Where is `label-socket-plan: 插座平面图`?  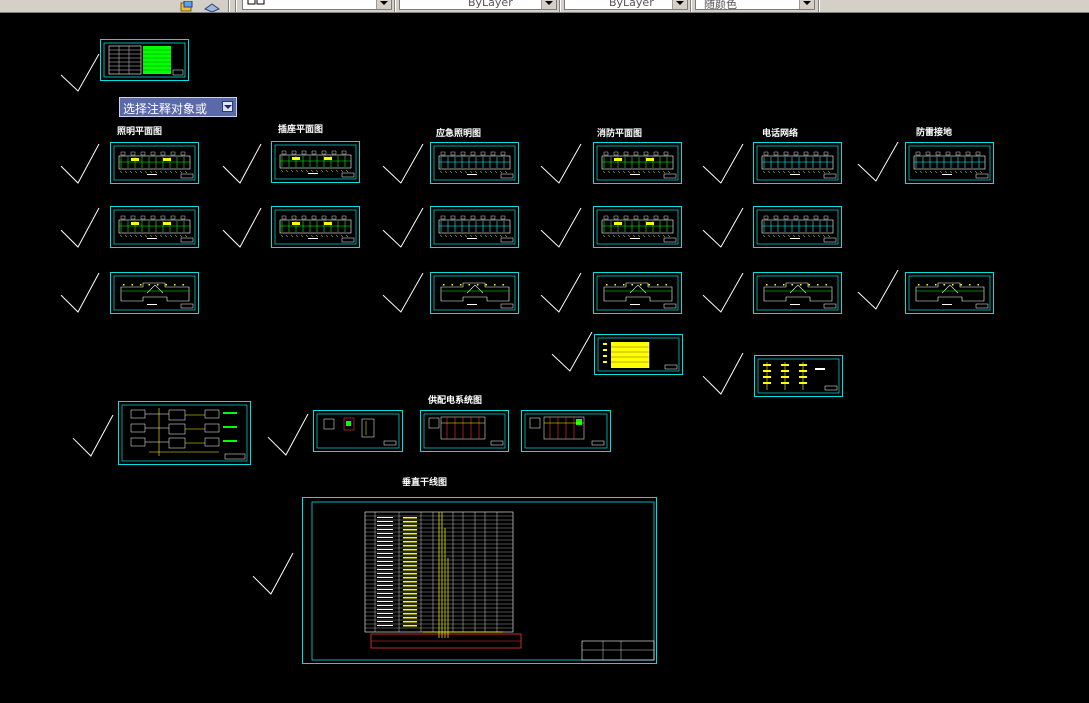
label-socket-plan: 插座平面图 is located at coordinates (301, 130).